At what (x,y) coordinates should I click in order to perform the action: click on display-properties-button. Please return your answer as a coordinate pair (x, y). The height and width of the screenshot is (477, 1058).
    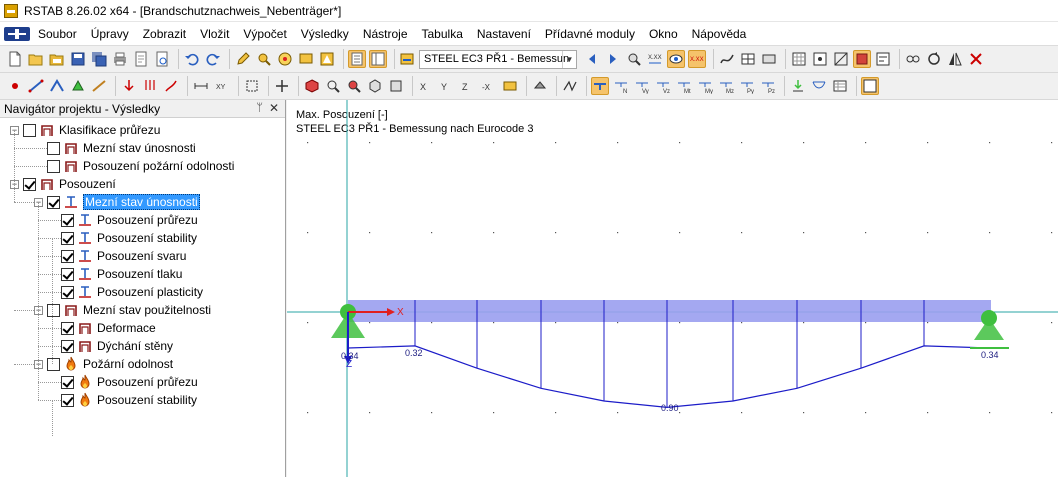
    Looking at the image, I should click on (883, 59).